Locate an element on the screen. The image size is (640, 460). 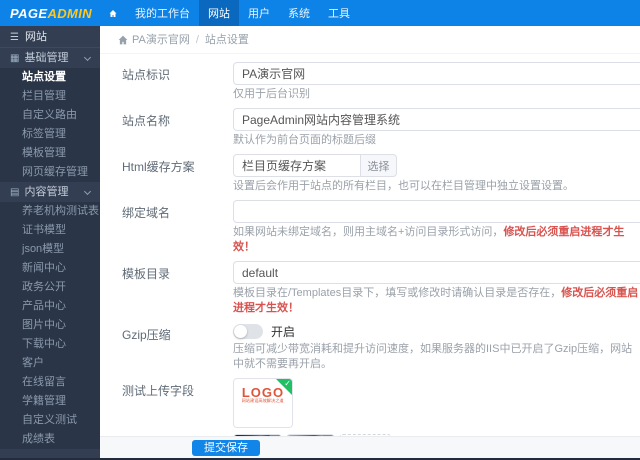
field-hint: 设置后会作用于站点的所有栏目，也可以在栏目管理中独立设置设置。 is located at coordinates (403, 186).